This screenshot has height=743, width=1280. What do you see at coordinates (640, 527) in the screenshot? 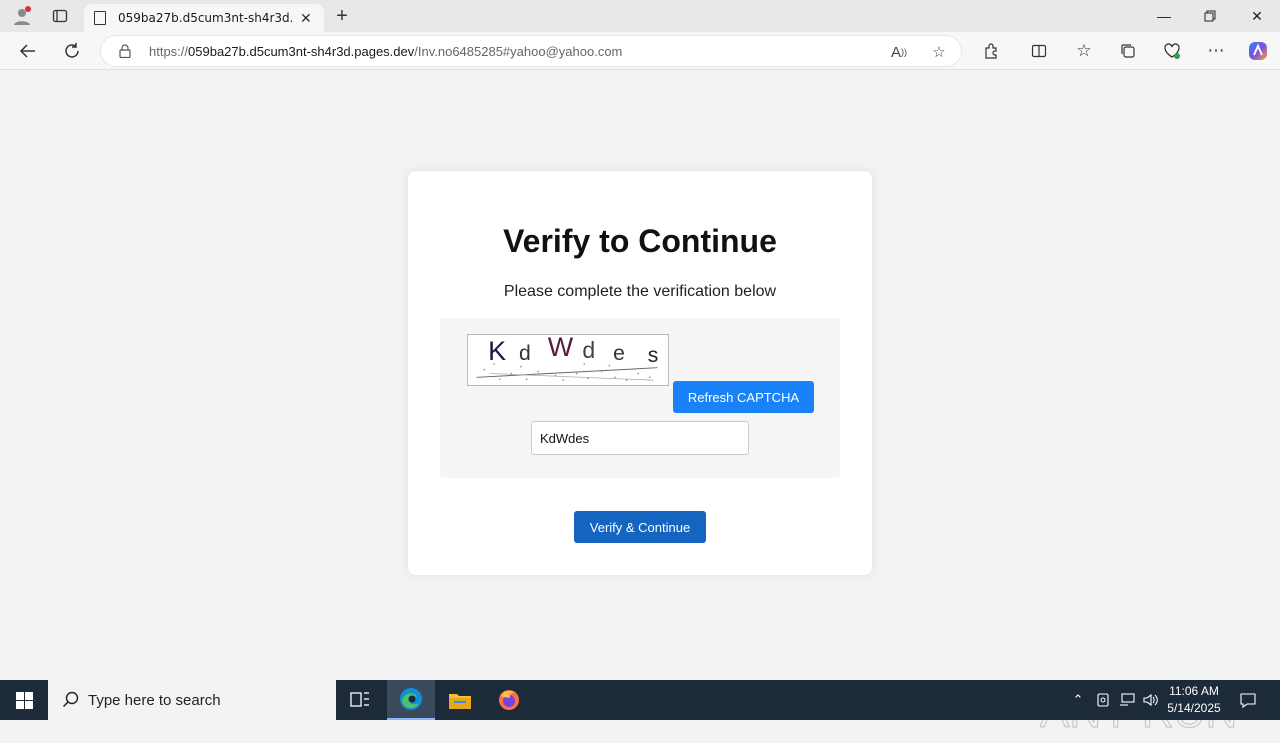
I see `verify-continue-button: Verify & Continue` at bounding box center [640, 527].